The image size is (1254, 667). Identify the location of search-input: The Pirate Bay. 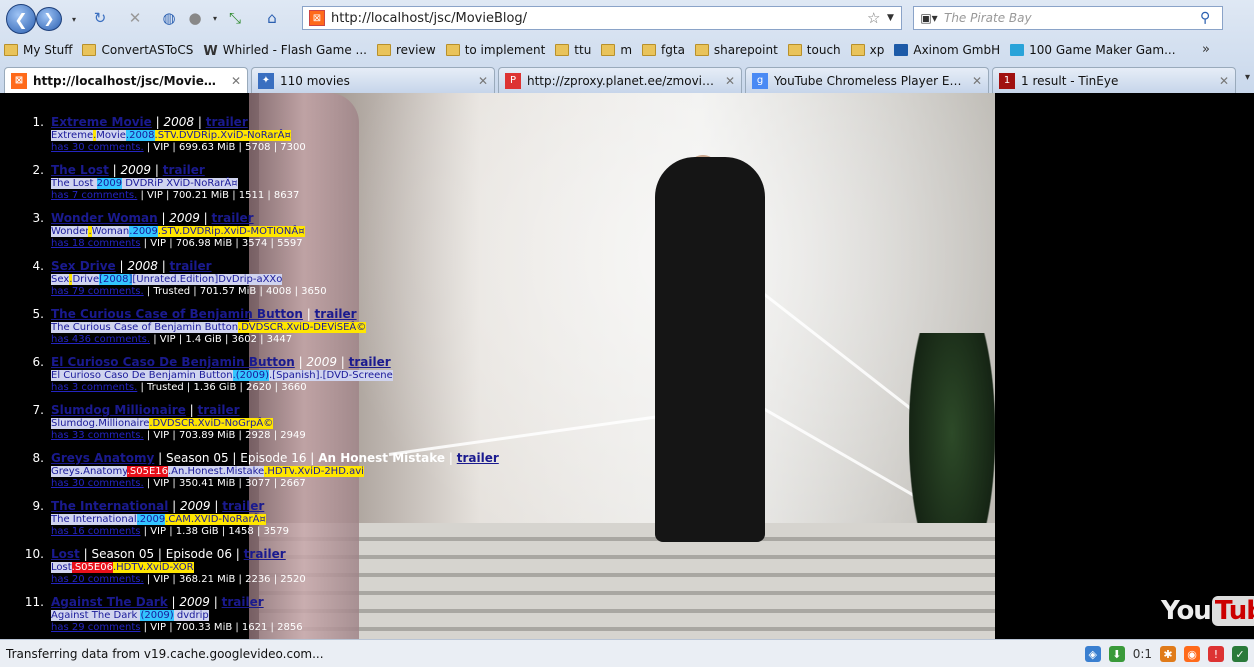
(1072, 18).